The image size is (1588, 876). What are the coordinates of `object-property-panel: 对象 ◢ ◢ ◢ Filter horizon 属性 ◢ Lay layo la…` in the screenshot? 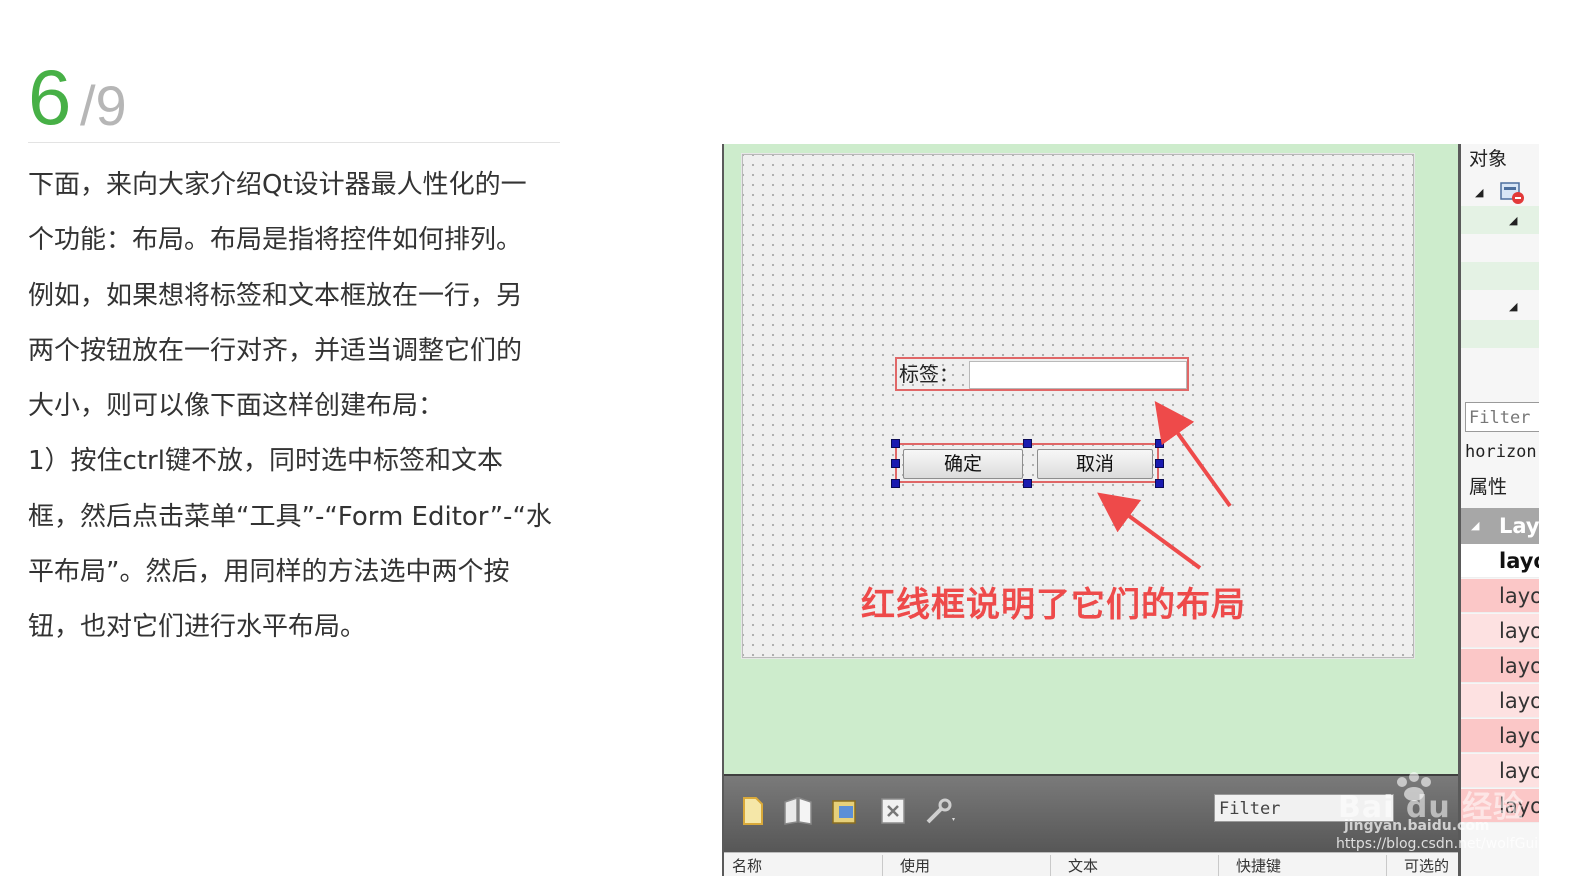 It's located at (1498, 510).